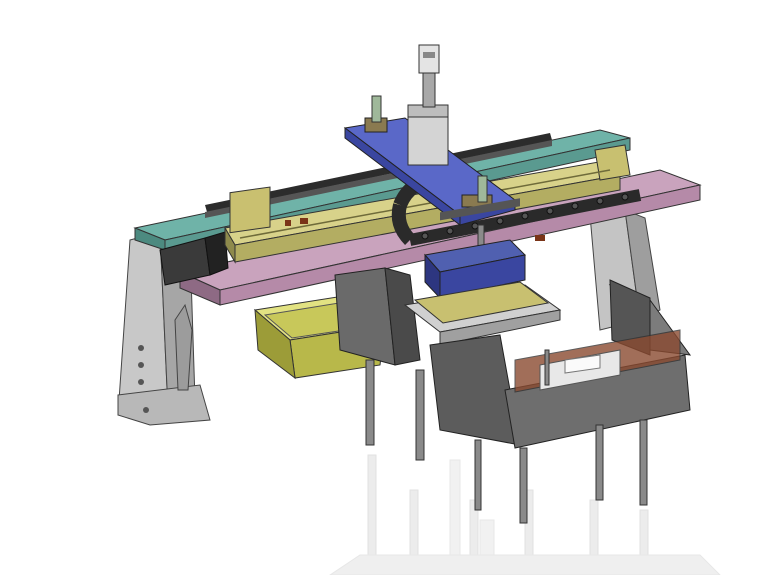 This screenshot has height=575, width=778. I want to click on middle-dark-box, so click(377, 316).